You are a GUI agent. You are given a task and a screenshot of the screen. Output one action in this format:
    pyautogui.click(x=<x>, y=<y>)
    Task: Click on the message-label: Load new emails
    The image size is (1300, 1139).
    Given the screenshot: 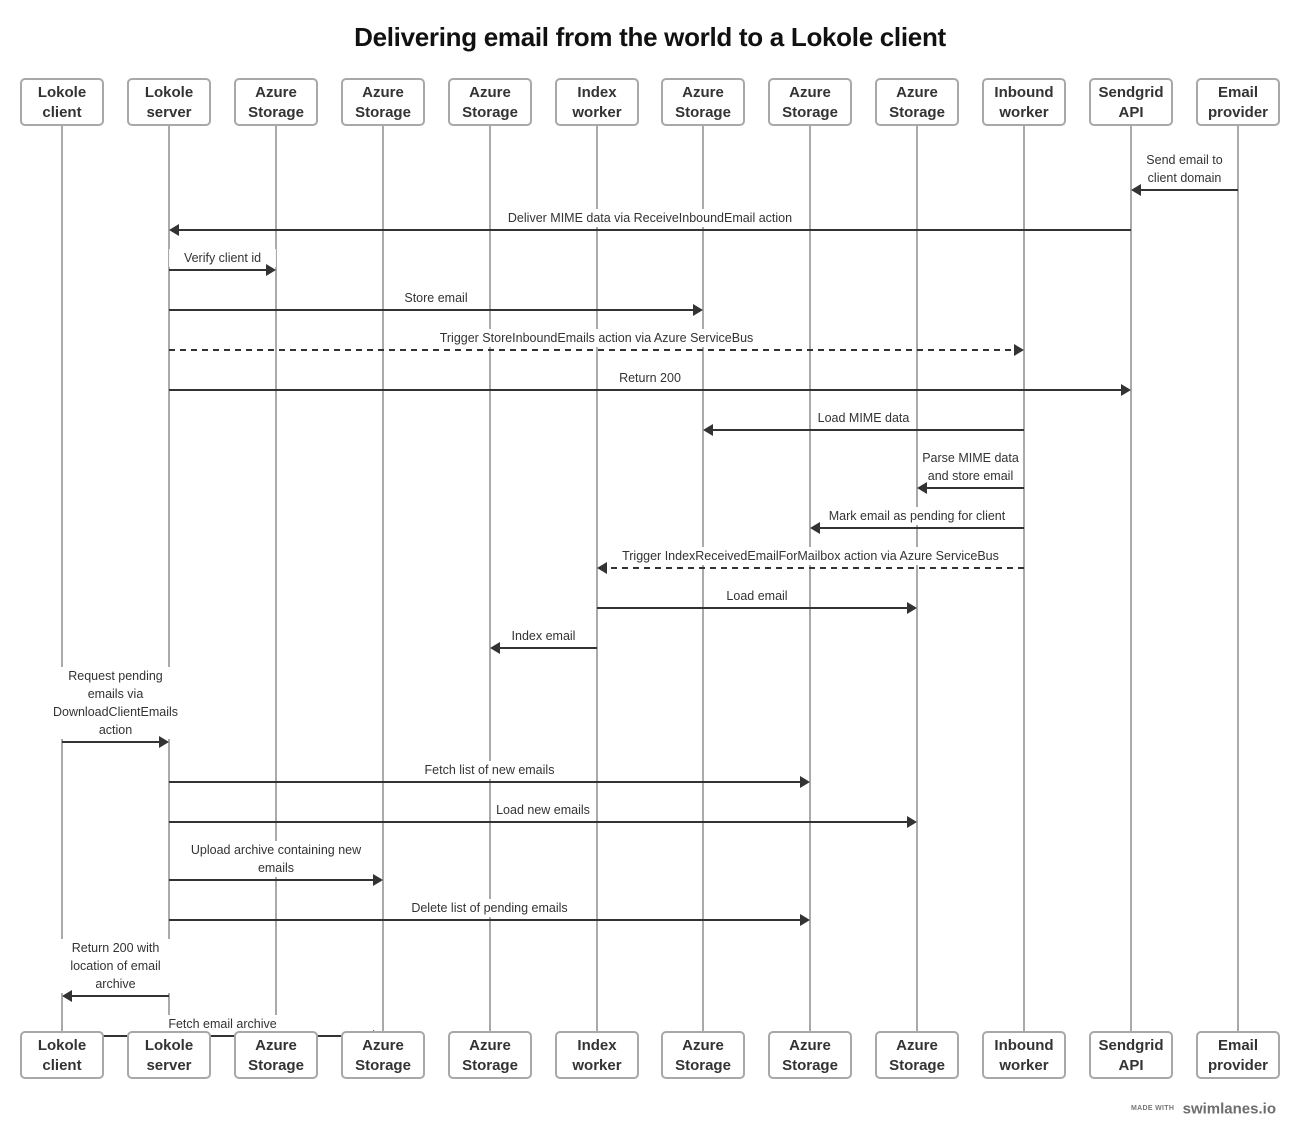 What is the action you would take?
    pyautogui.click(x=543, y=810)
    